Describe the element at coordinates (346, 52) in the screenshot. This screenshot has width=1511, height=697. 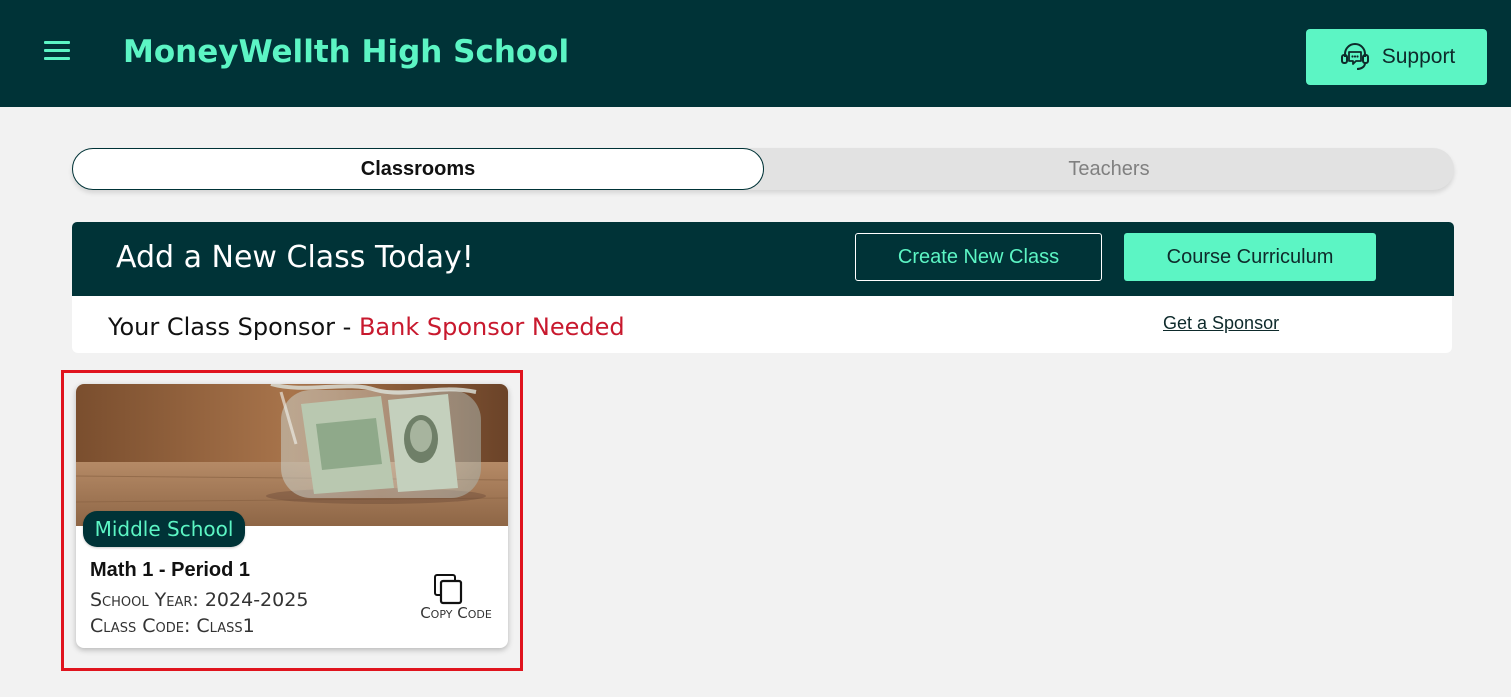
I see `app-title: MoneyWellth High School` at that location.